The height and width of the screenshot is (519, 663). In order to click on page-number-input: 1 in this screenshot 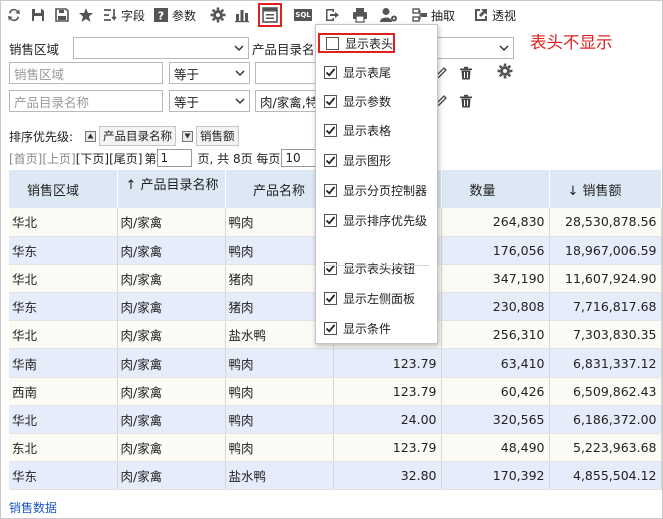, I will do `click(174, 158)`.